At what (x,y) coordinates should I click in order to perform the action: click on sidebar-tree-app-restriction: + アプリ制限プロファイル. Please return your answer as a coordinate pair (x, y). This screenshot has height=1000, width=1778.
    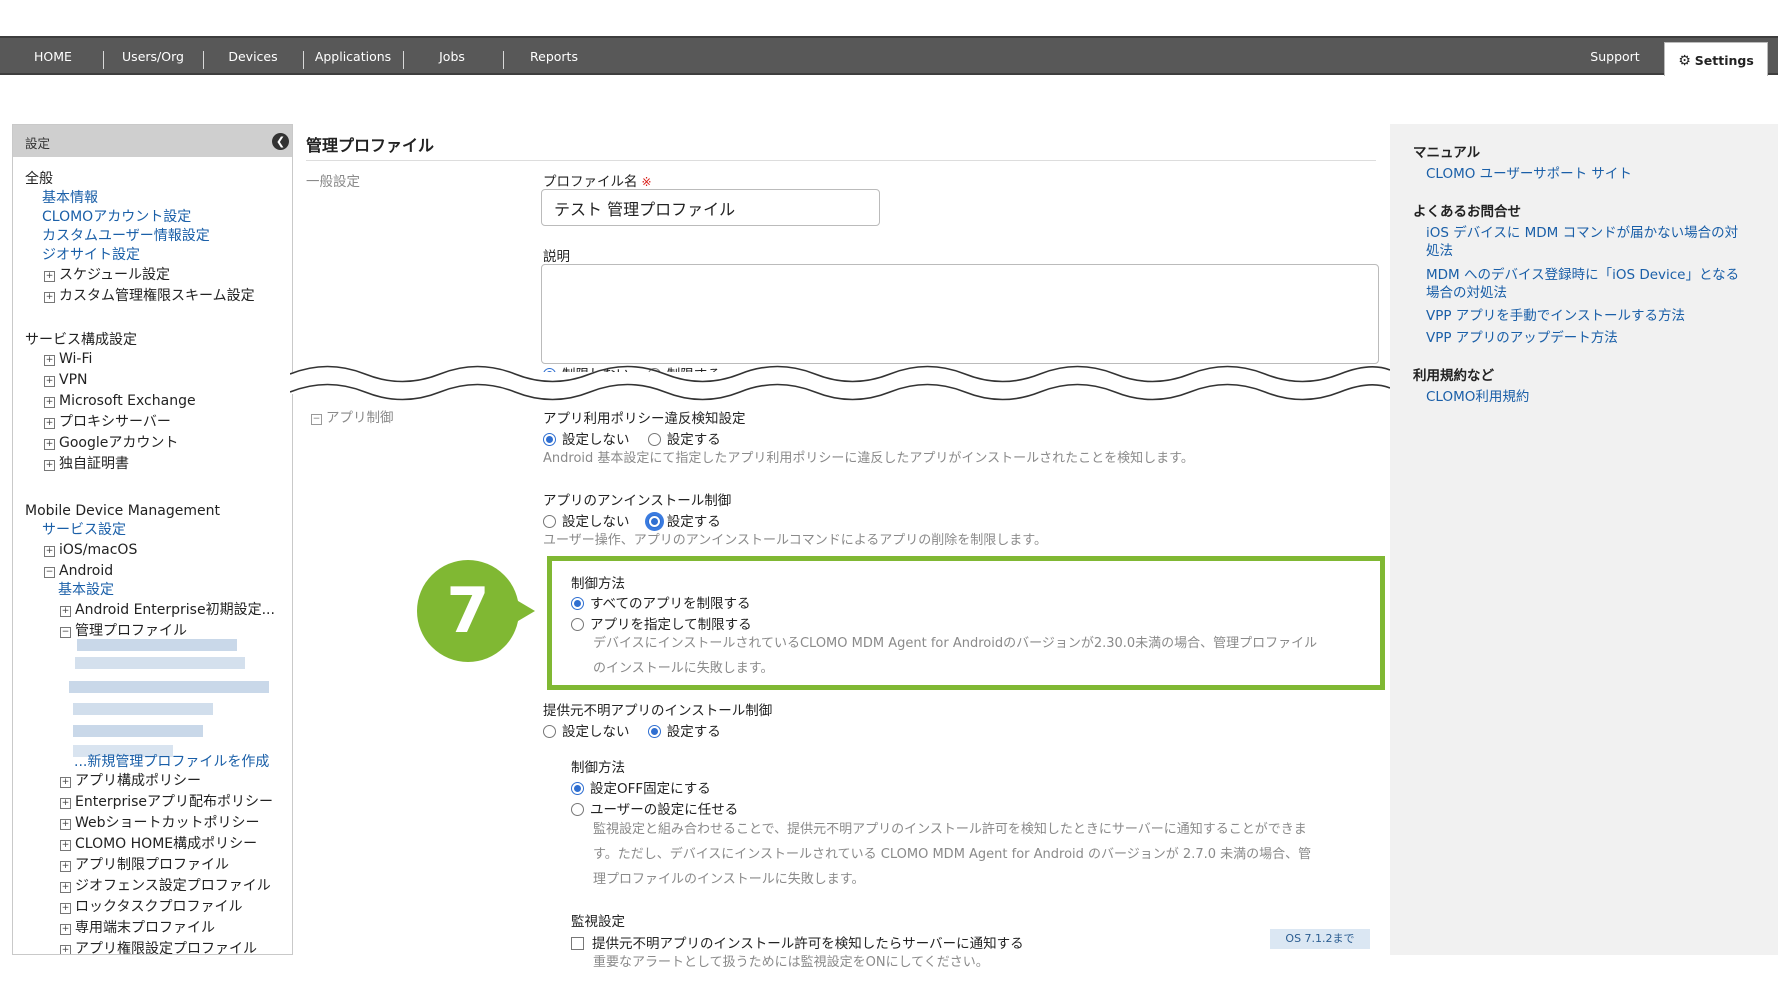
    Looking at the image, I should click on (144, 865).